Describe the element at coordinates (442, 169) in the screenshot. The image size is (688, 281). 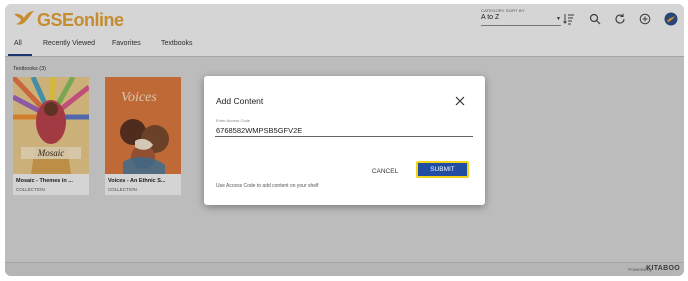
I see `submit-button: SUBMIT` at that location.